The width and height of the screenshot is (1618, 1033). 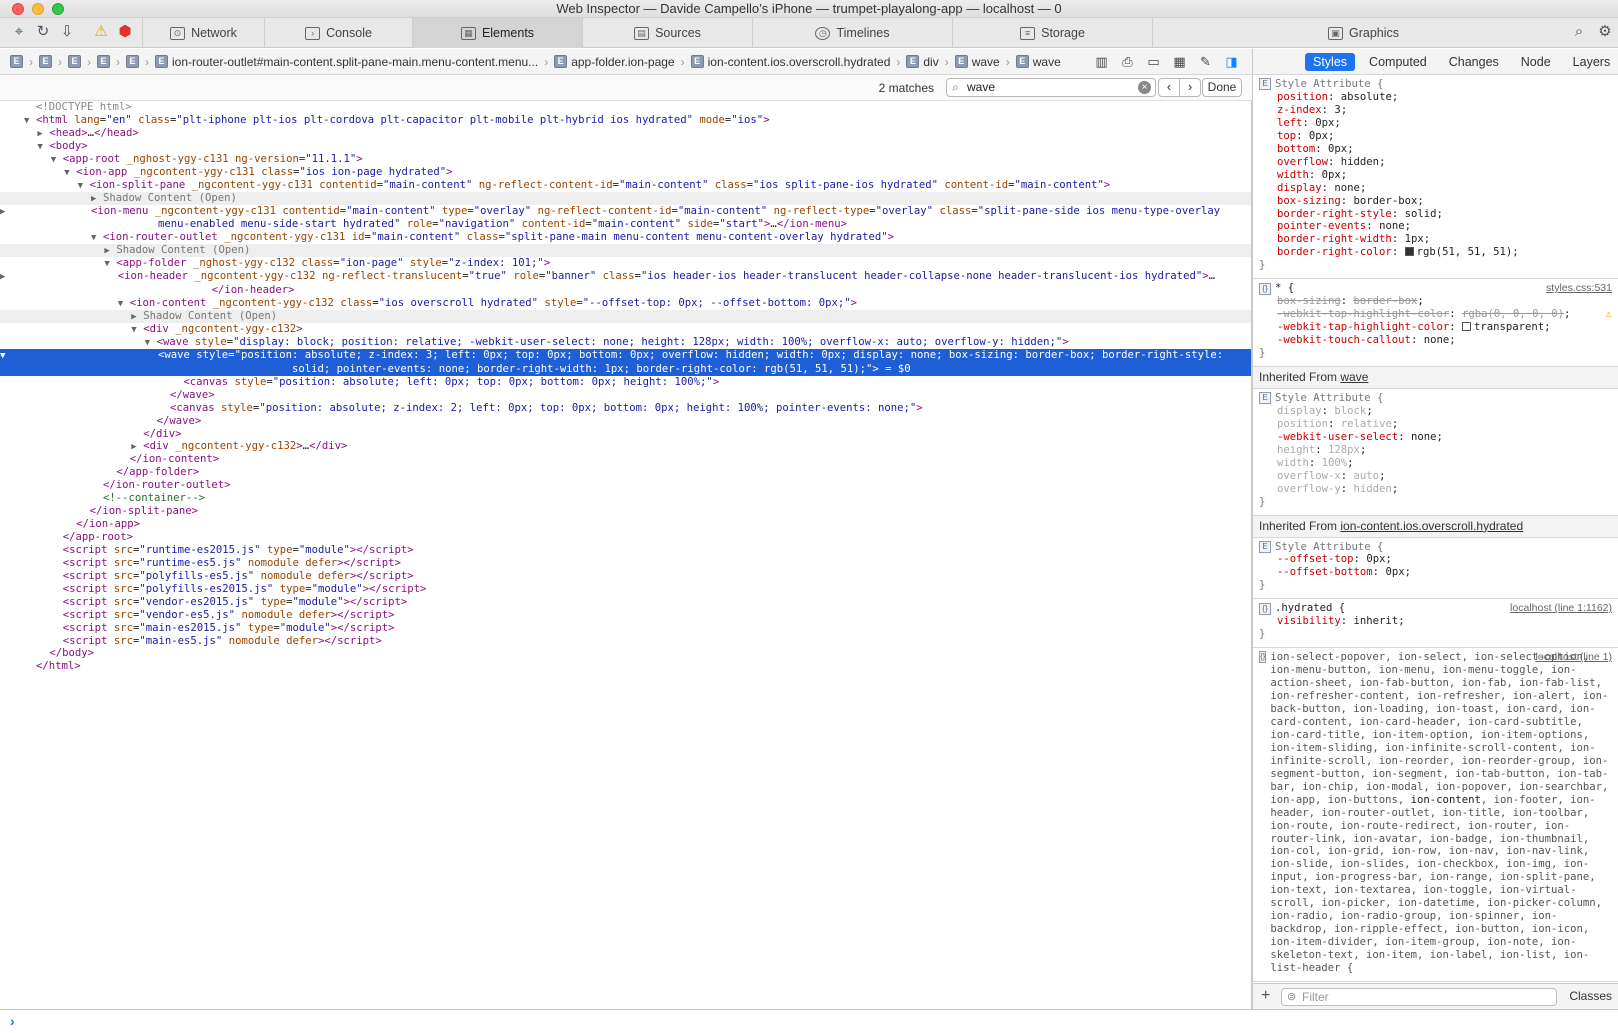 What do you see at coordinates (1435, 463) in the screenshot?
I see `css-property: width: 100%;` at bounding box center [1435, 463].